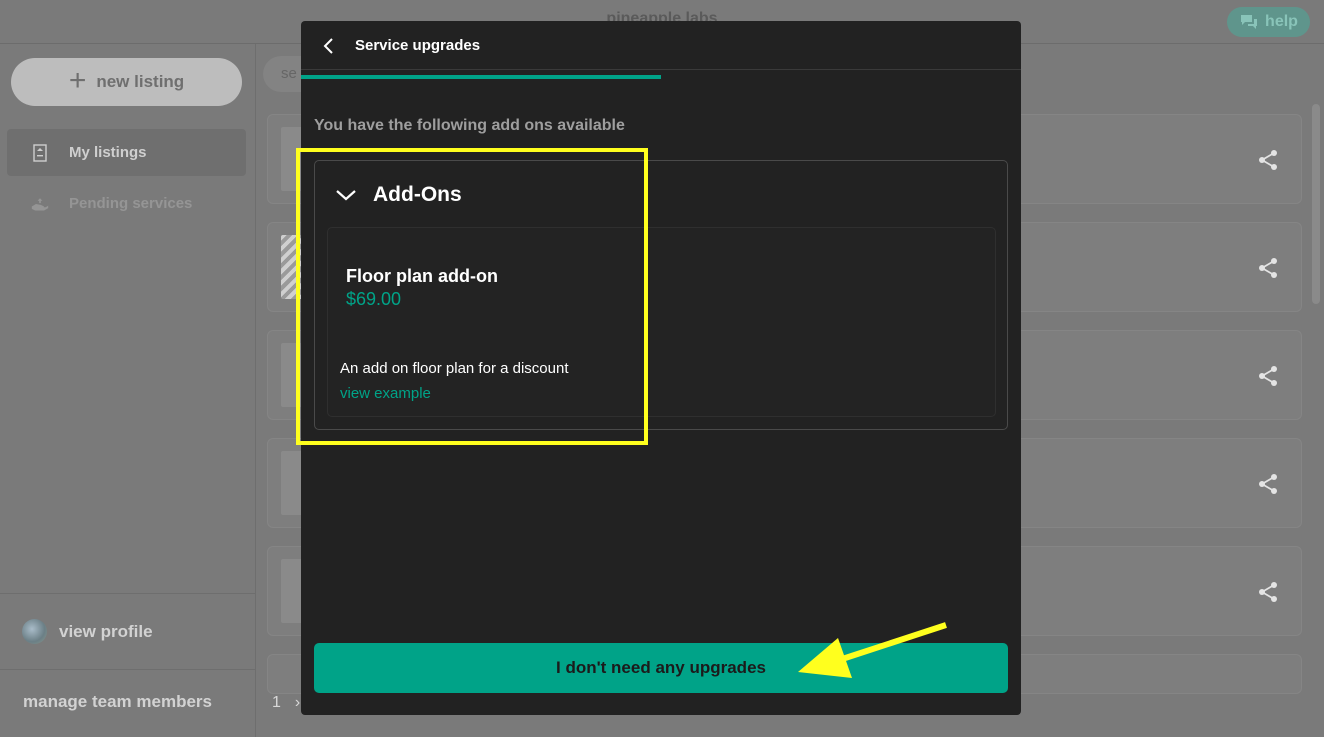  What do you see at coordinates (872, 650) in the screenshot?
I see `arrow-annotation` at bounding box center [872, 650].